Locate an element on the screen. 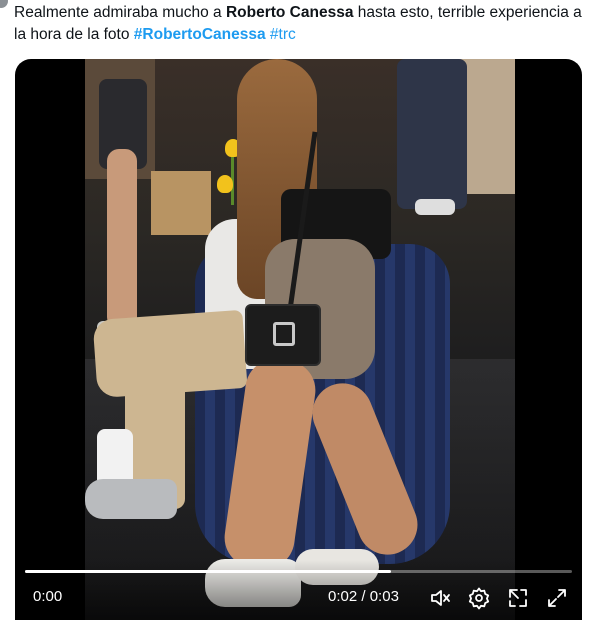 This screenshot has width=597, height=620. tulip-flower is located at coordinates (225, 184).